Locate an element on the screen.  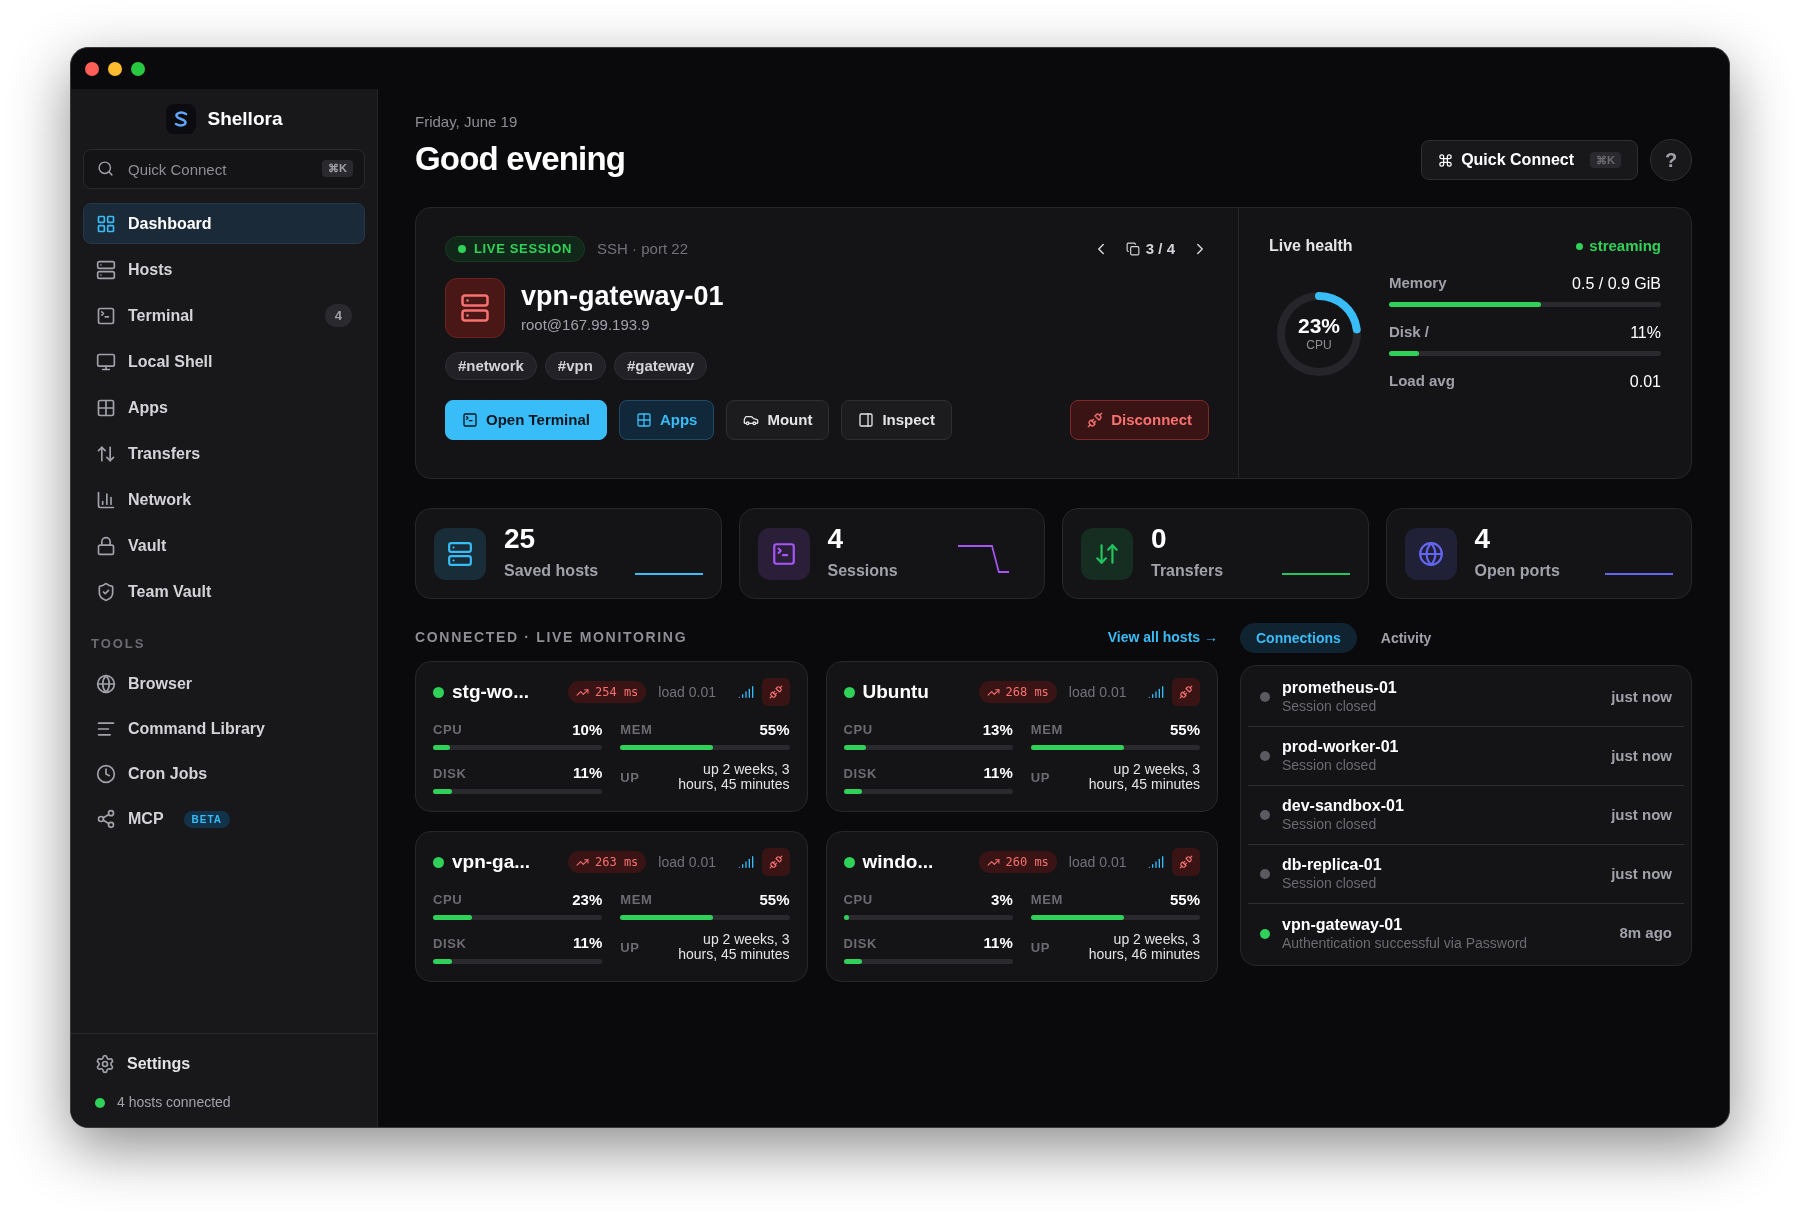
action-button: Open Terminal is located at coordinates (526, 420).